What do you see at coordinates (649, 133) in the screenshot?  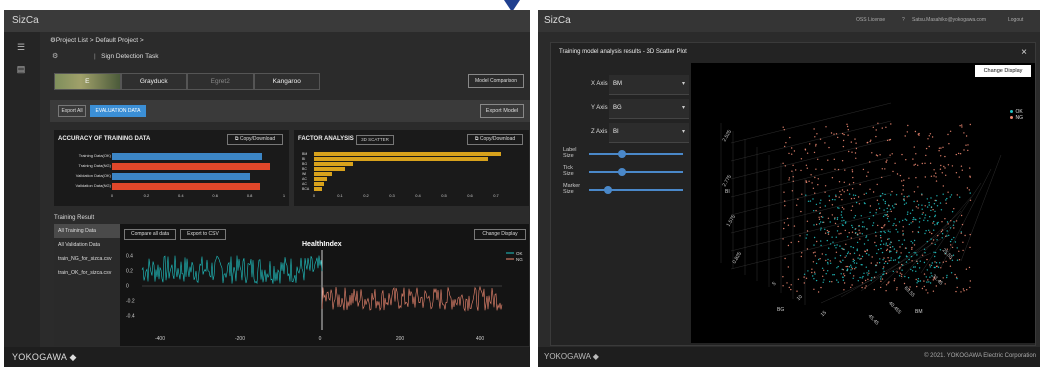 I see `z-axis-dropdown: BI ▾` at bounding box center [649, 133].